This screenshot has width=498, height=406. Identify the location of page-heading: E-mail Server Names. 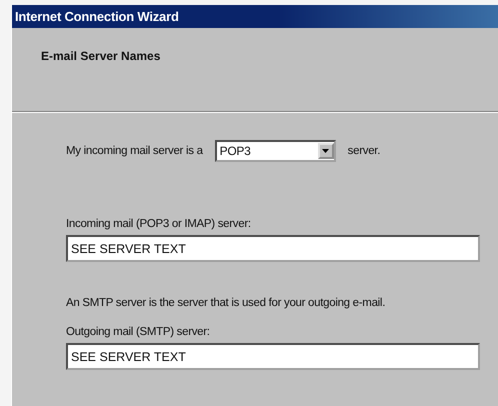
(100, 56).